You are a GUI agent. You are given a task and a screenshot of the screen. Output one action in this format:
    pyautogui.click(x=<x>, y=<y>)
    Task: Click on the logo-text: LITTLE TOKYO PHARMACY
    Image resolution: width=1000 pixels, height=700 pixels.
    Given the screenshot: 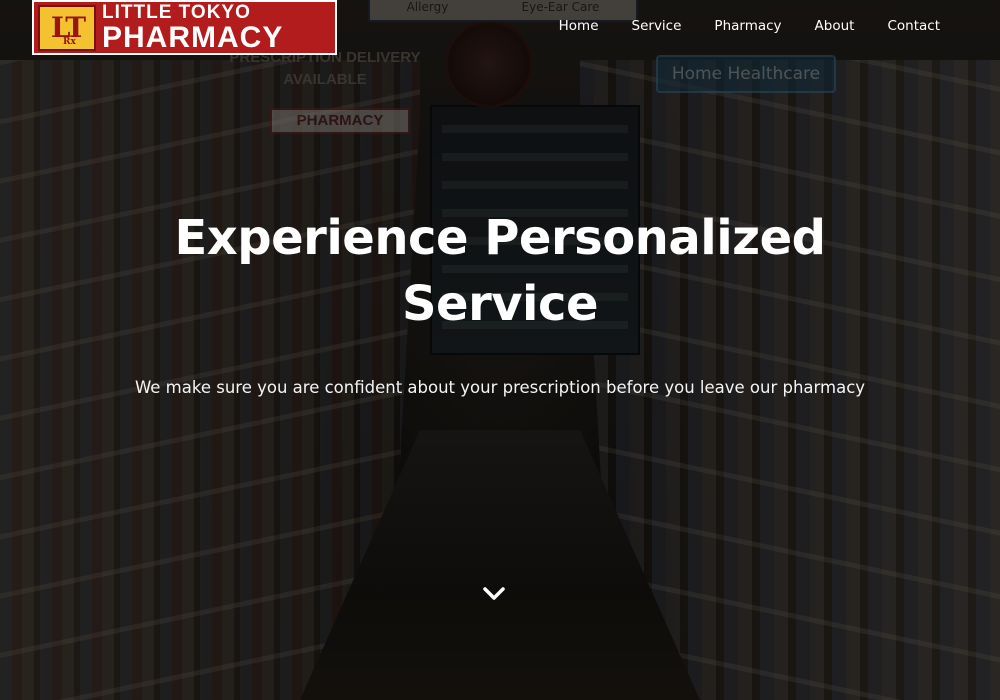 What is the action you would take?
    pyautogui.click(x=192, y=28)
    